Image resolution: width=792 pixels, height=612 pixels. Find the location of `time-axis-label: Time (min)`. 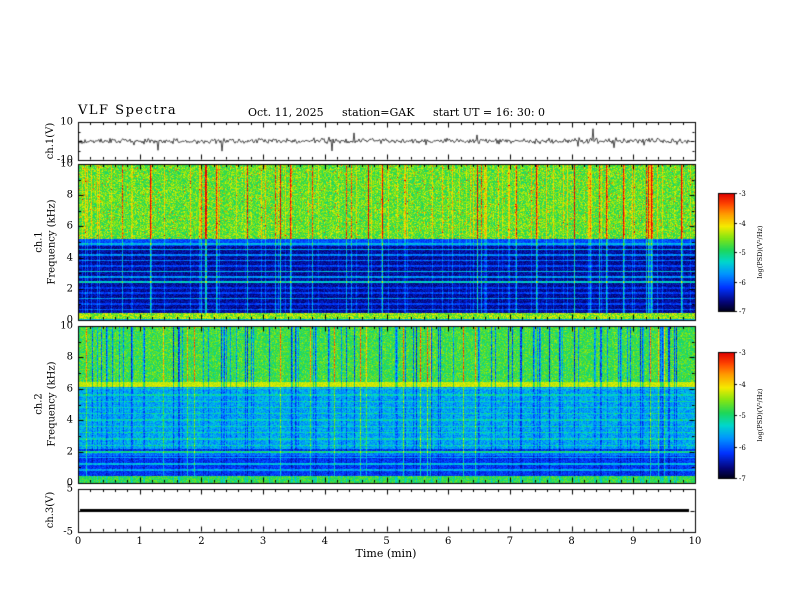

time-axis-label: Time (min) is located at coordinates (386, 553).